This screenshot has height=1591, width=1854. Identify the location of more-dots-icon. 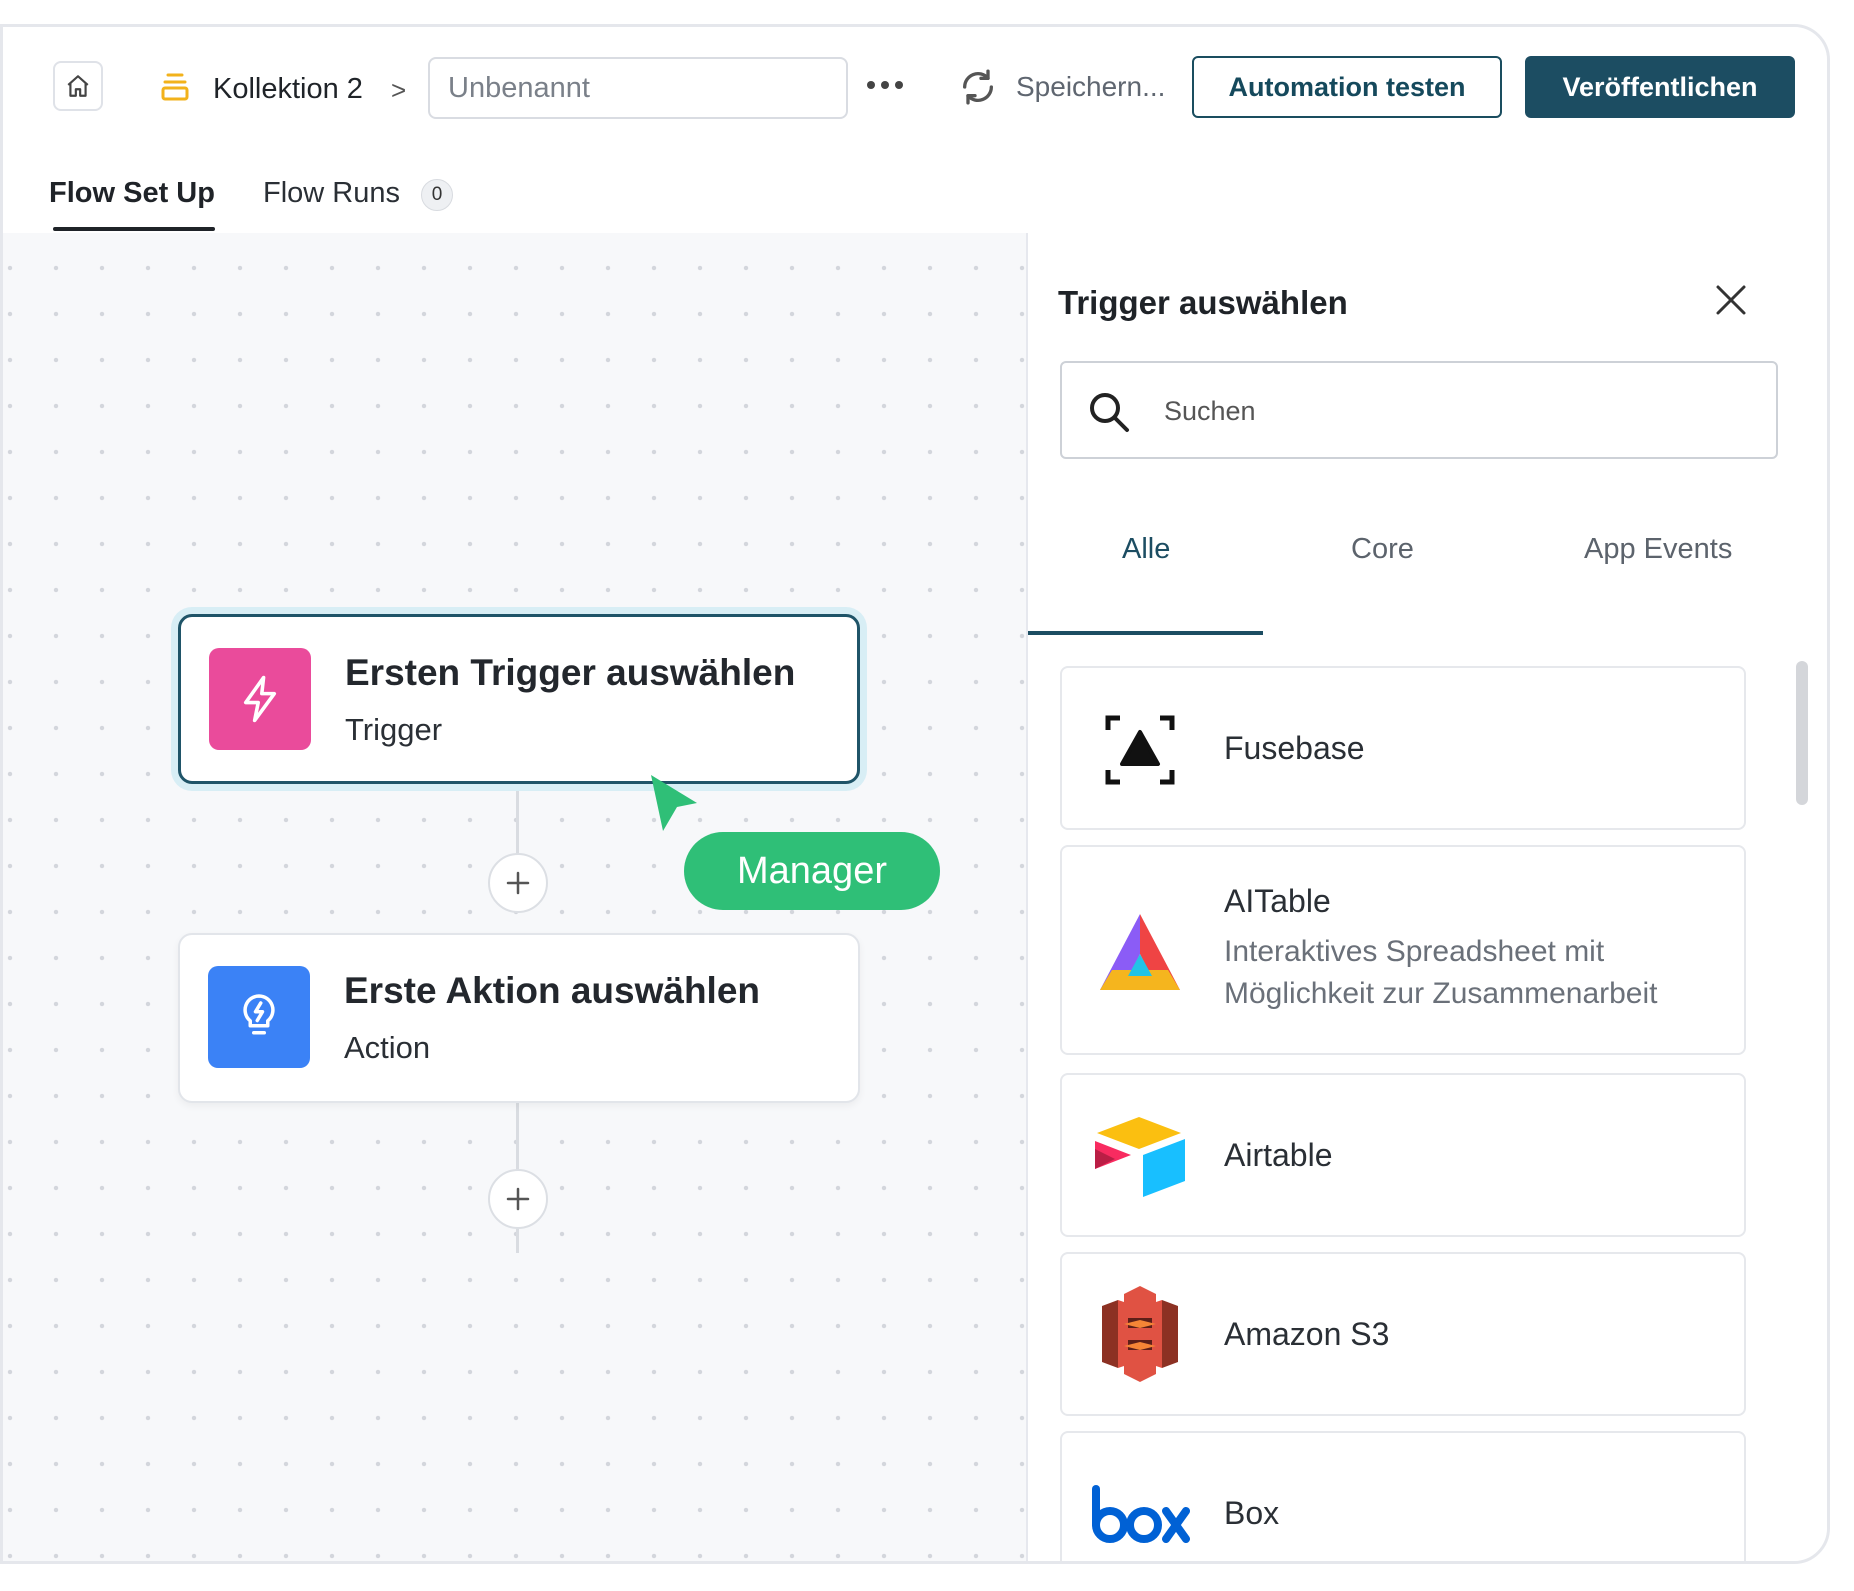
(885, 85).